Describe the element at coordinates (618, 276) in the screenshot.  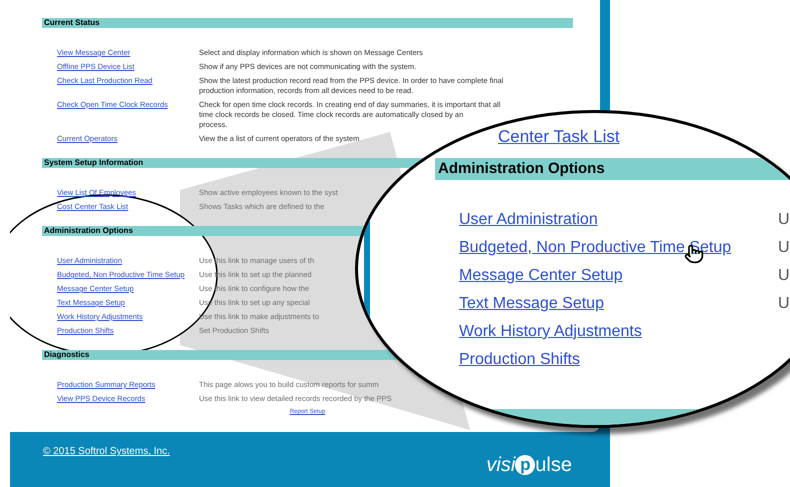
I see `nav-link: Message Center Setup` at that location.